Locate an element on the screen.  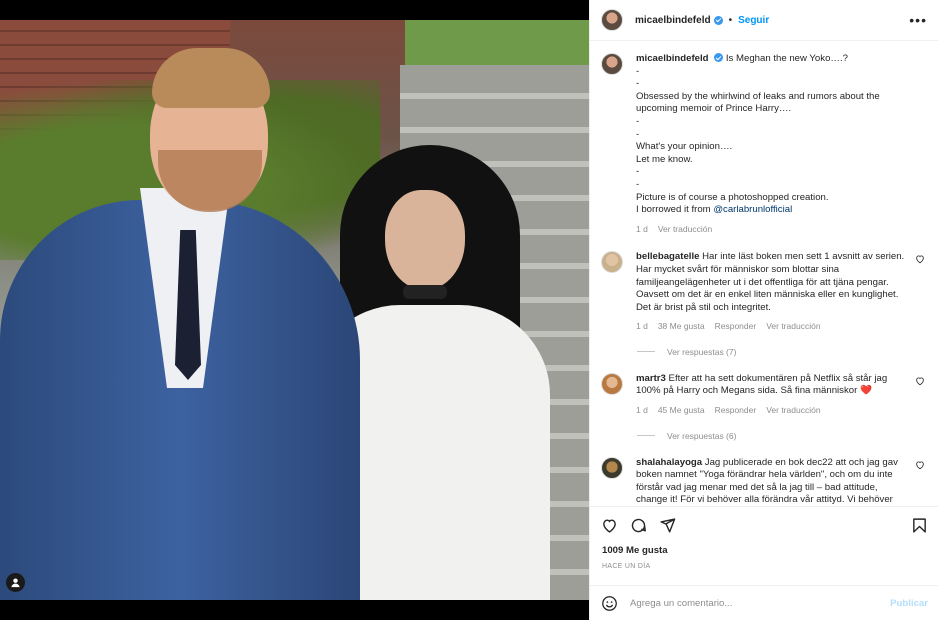
caption-meta: 1 d Ver traducción is located at coordinates (775, 229).